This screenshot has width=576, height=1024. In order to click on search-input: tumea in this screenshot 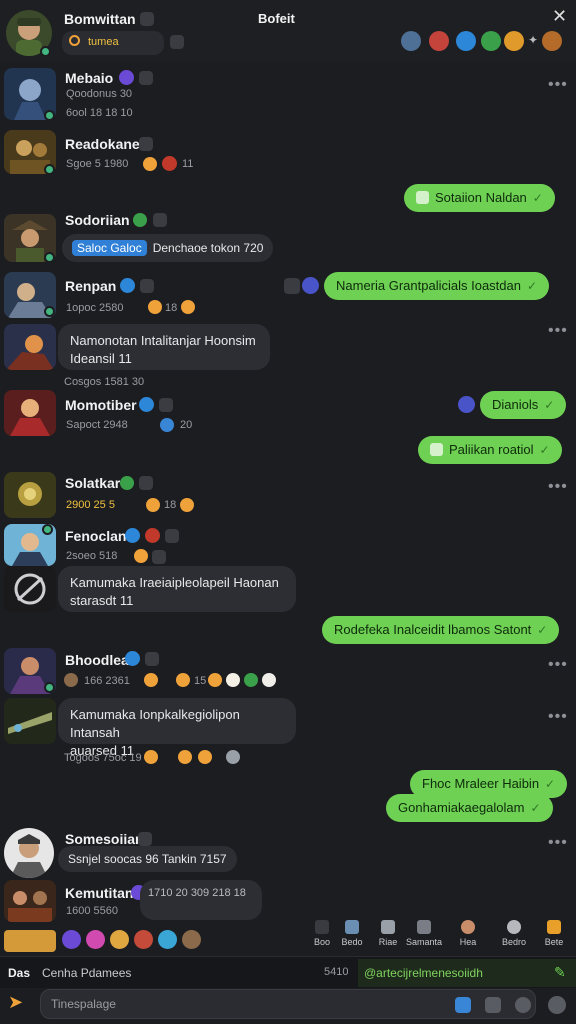, I will do `click(103, 42)`.